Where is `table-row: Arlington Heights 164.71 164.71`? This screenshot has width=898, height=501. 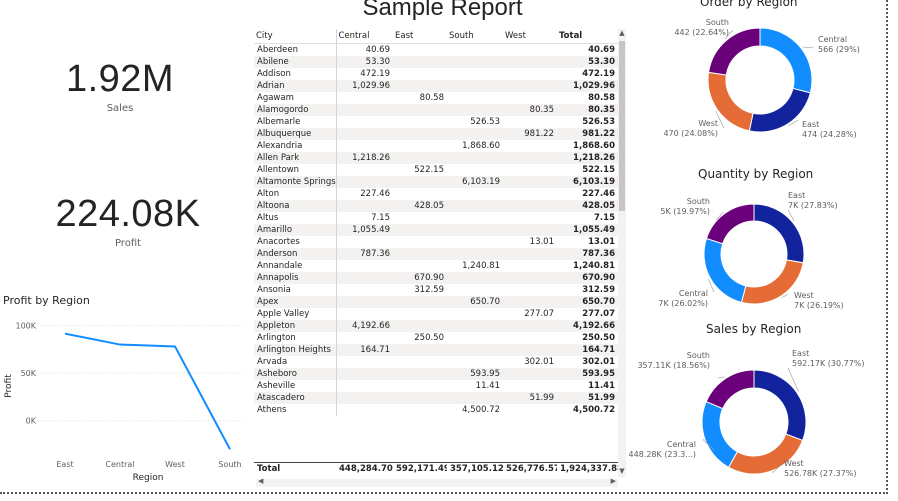 table-row: Arlington Heights 164.71 164.71 is located at coordinates (436, 350).